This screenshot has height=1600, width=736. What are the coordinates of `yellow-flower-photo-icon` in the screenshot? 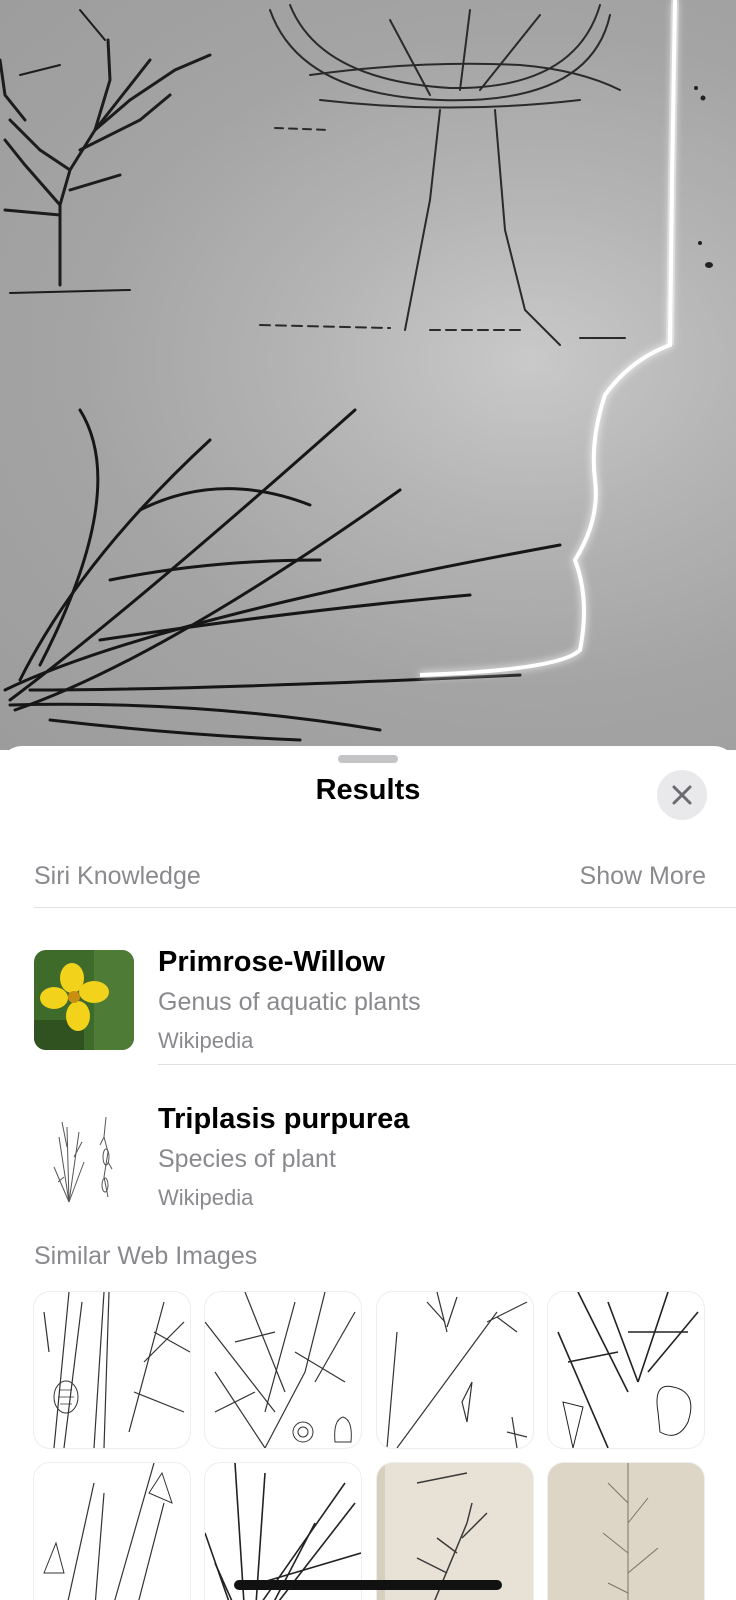 It's located at (84, 1000).